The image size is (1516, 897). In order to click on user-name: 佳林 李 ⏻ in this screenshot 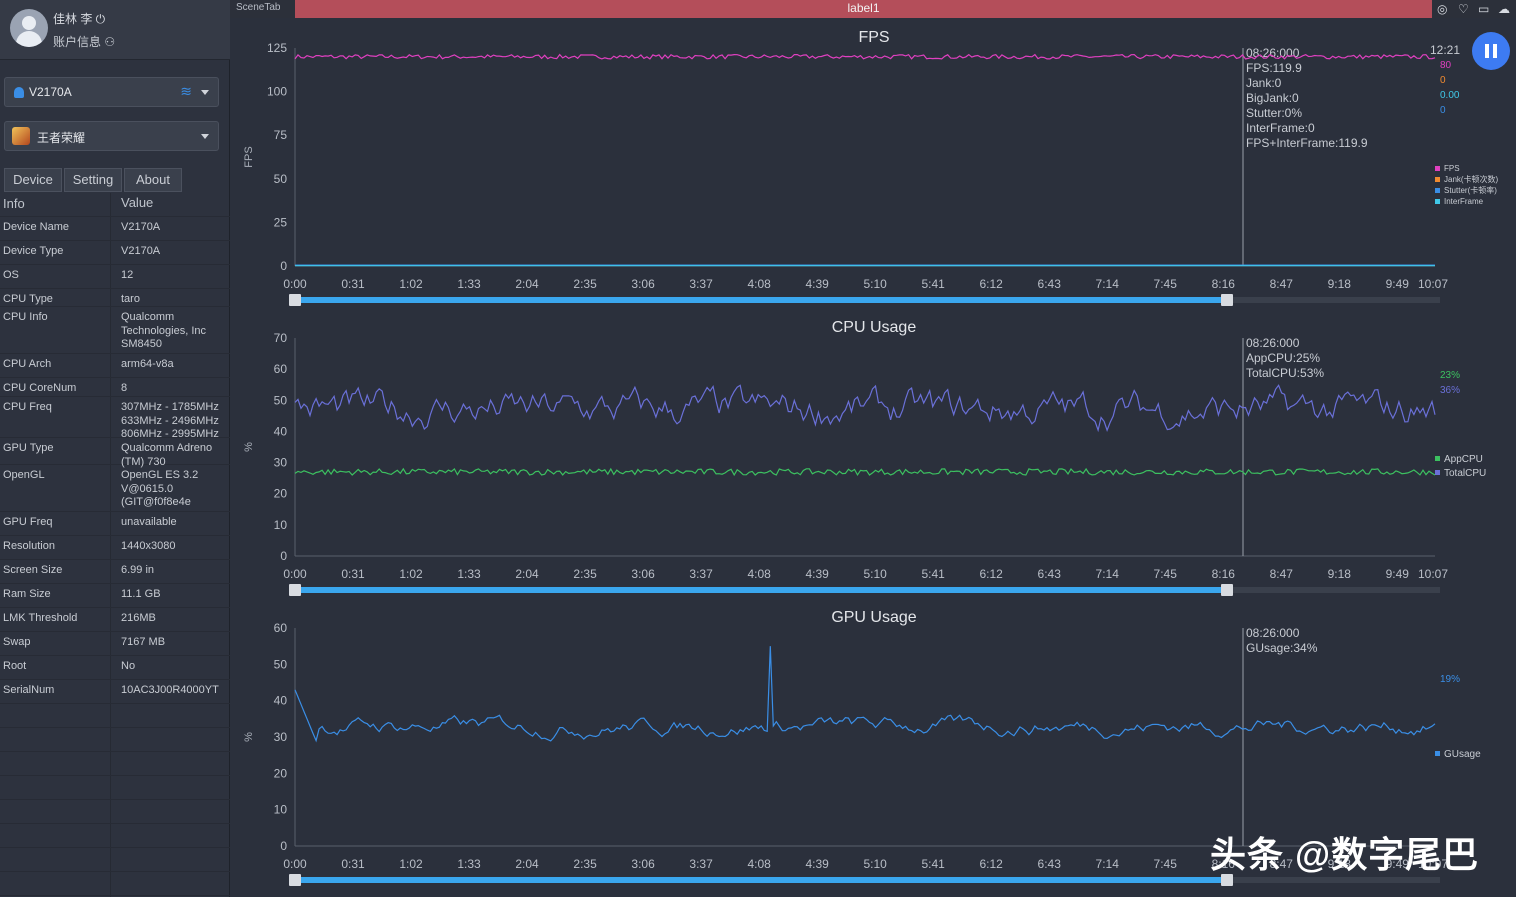, I will do `click(79, 18)`.